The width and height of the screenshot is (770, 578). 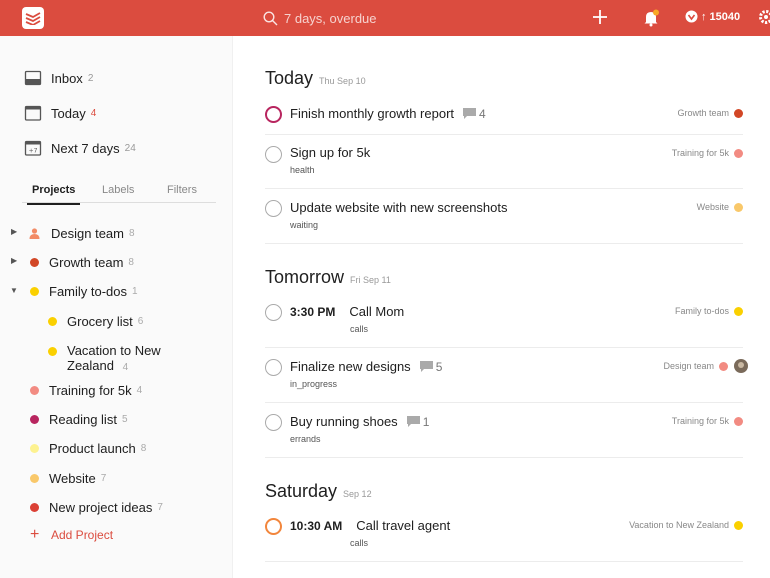 I want to click on project-training-for-5k: Training for 5k 4, so click(x=86, y=390).